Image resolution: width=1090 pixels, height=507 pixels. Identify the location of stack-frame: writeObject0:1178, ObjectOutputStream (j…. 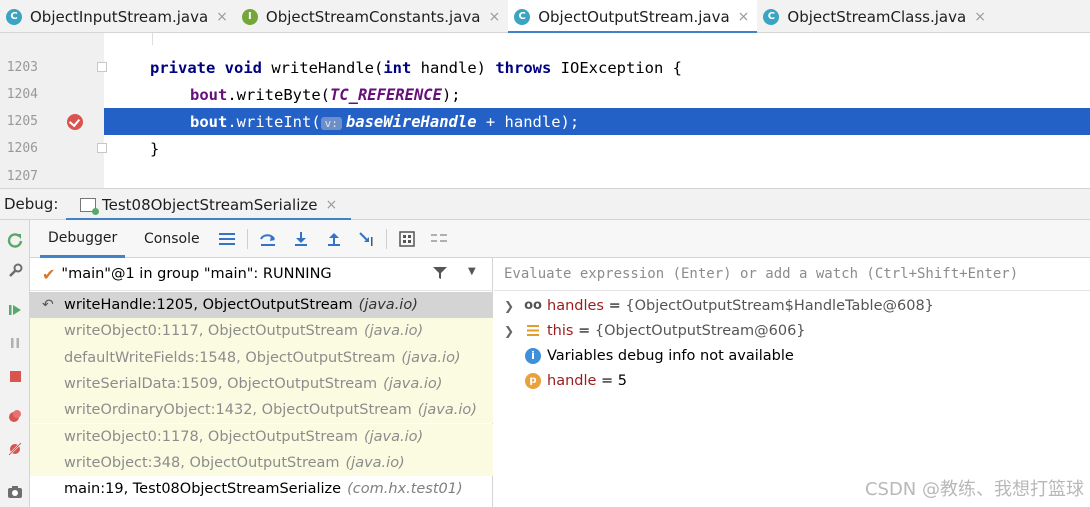
(261, 436).